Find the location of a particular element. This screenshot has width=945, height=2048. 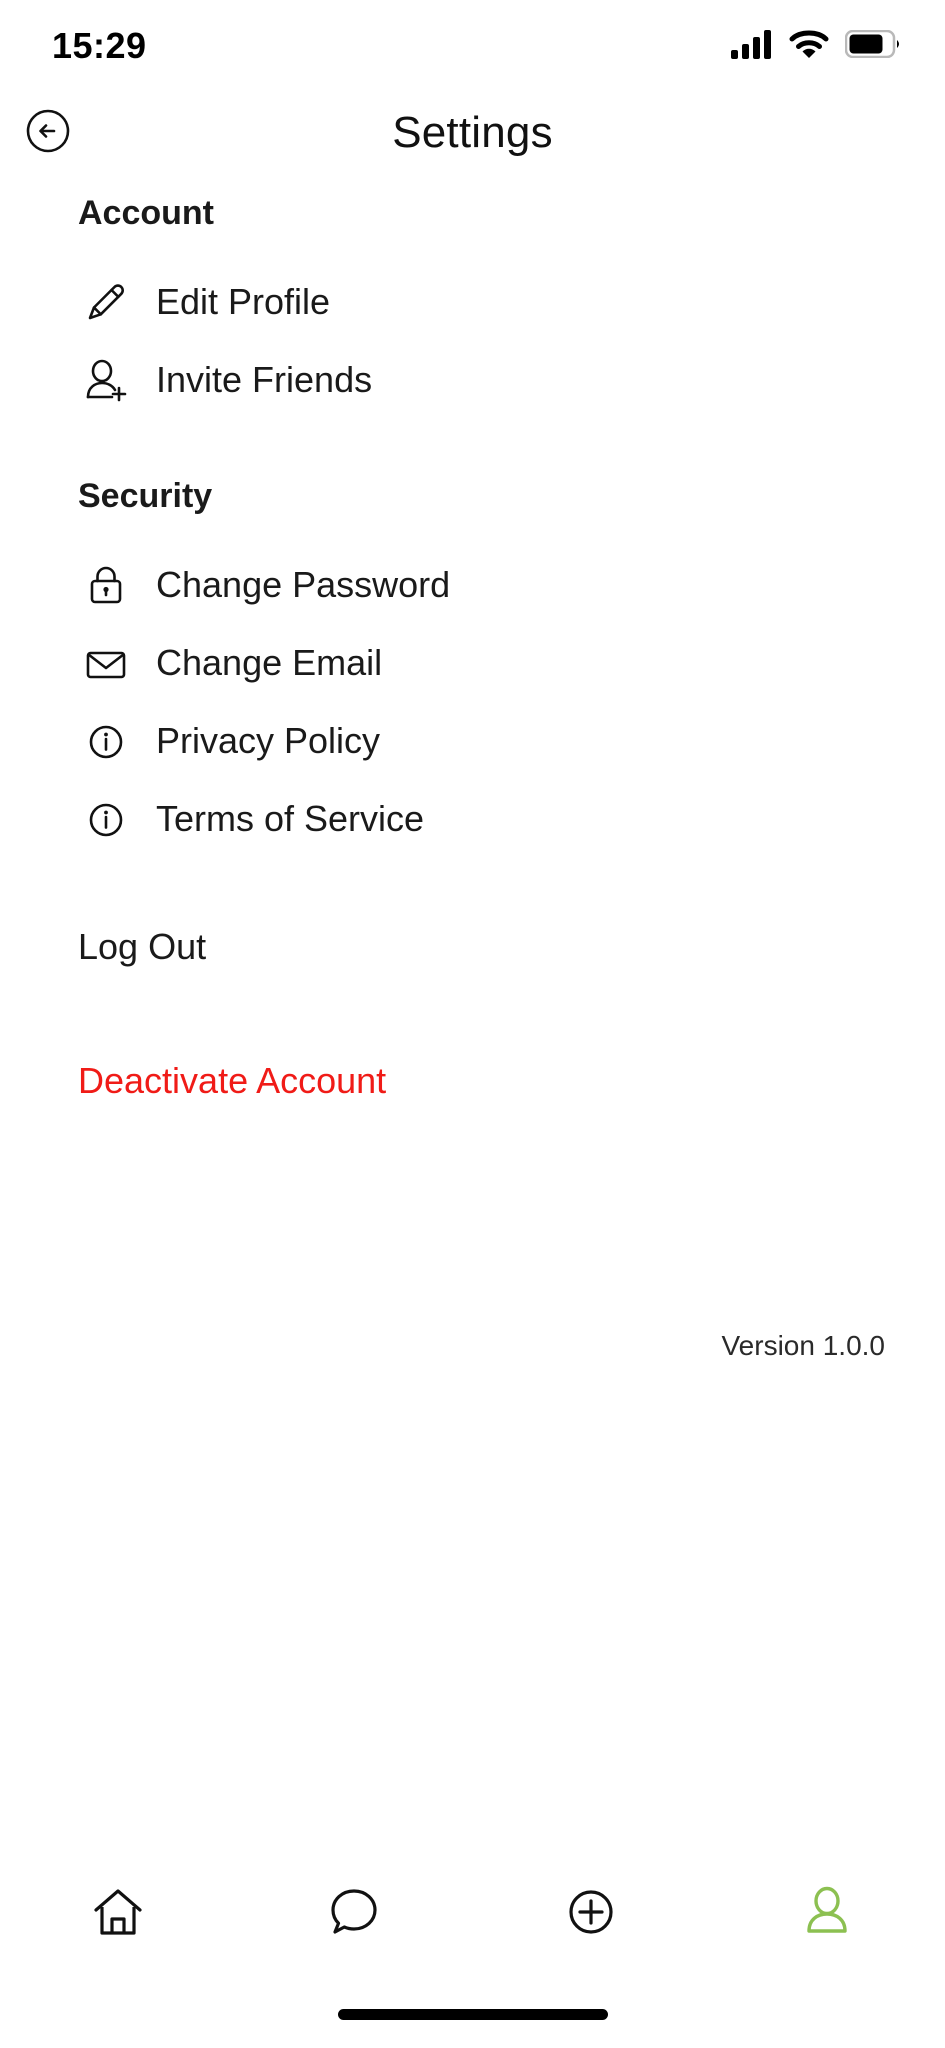

battery-icon is located at coordinates (872, 46).